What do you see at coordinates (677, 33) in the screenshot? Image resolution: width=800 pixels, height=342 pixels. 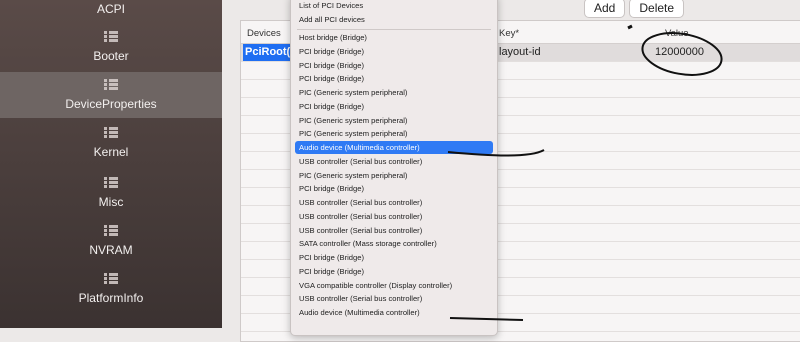 I see `column-header-value: Value` at bounding box center [677, 33].